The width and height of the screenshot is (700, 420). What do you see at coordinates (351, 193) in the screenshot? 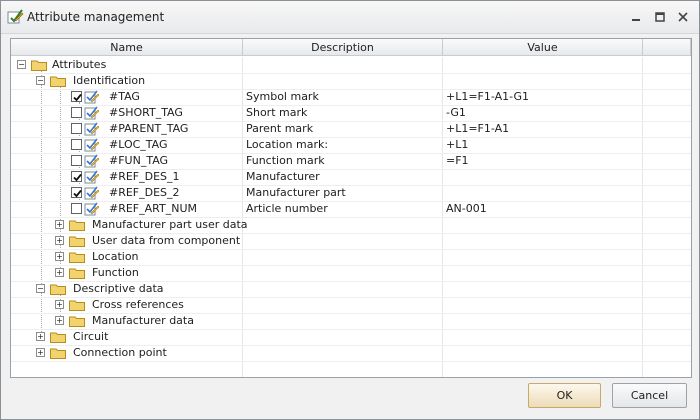
I see `attribute-row: #REF_DES_2 Manufacturer part` at bounding box center [351, 193].